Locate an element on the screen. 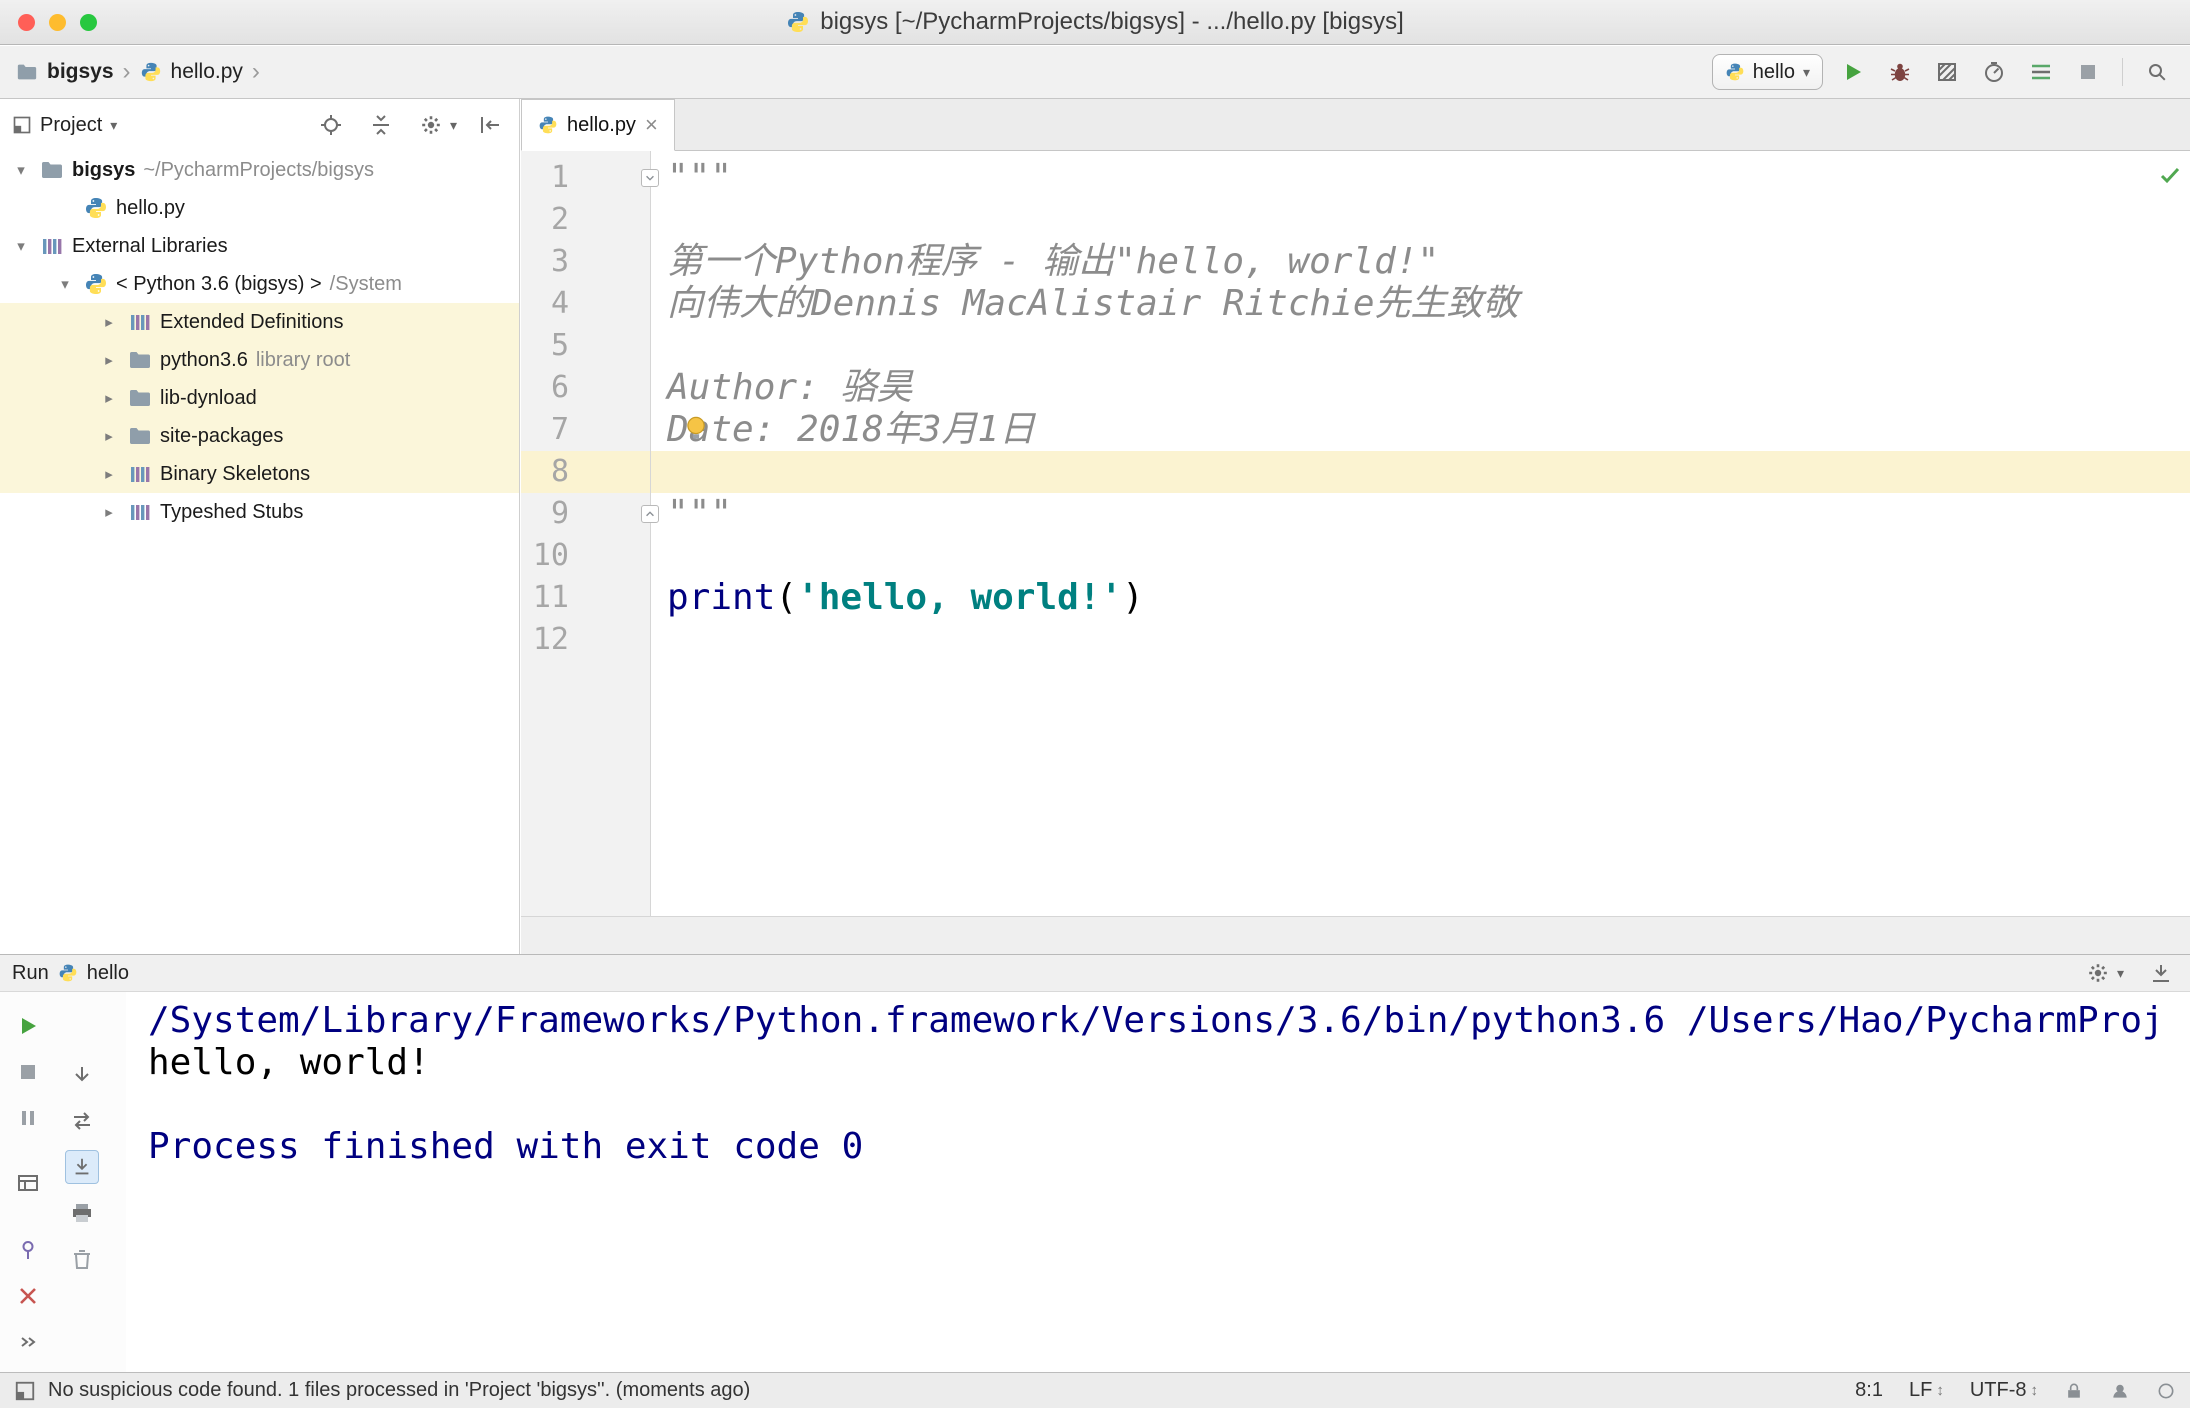 The image size is (2190, 1408). line-separator-widget: LF ↕ is located at coordinates (1926, 1390).